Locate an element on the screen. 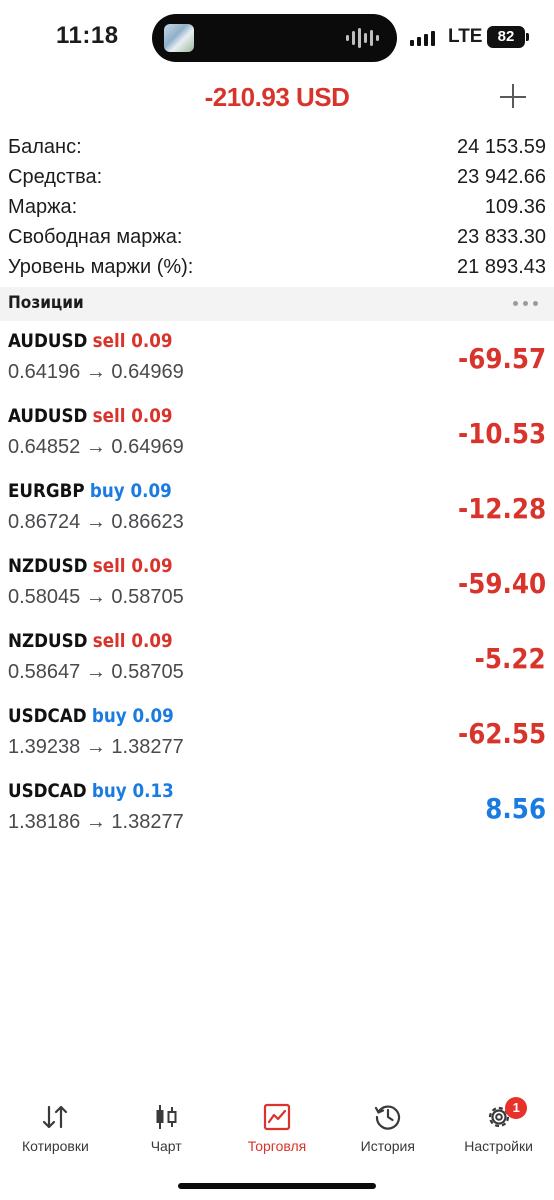  history-clock-icon is located at coordinates (387, 1117).